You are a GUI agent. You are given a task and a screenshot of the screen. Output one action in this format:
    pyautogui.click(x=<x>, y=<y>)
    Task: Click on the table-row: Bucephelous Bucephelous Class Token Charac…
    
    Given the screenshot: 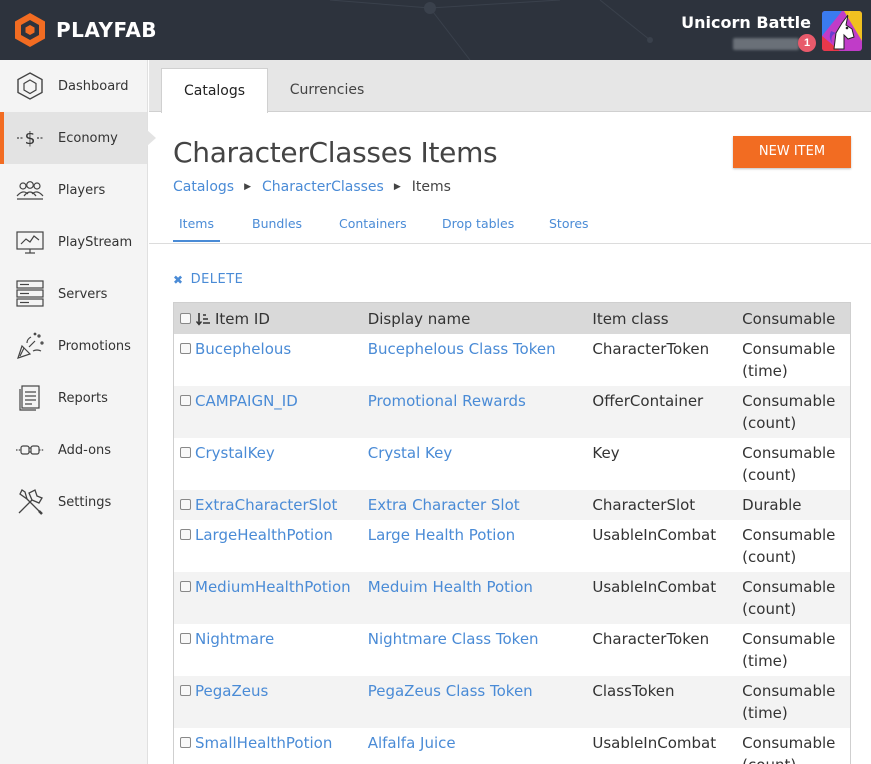 What is the action you would take?
    pyautogui.click(x=512, y=360)
    